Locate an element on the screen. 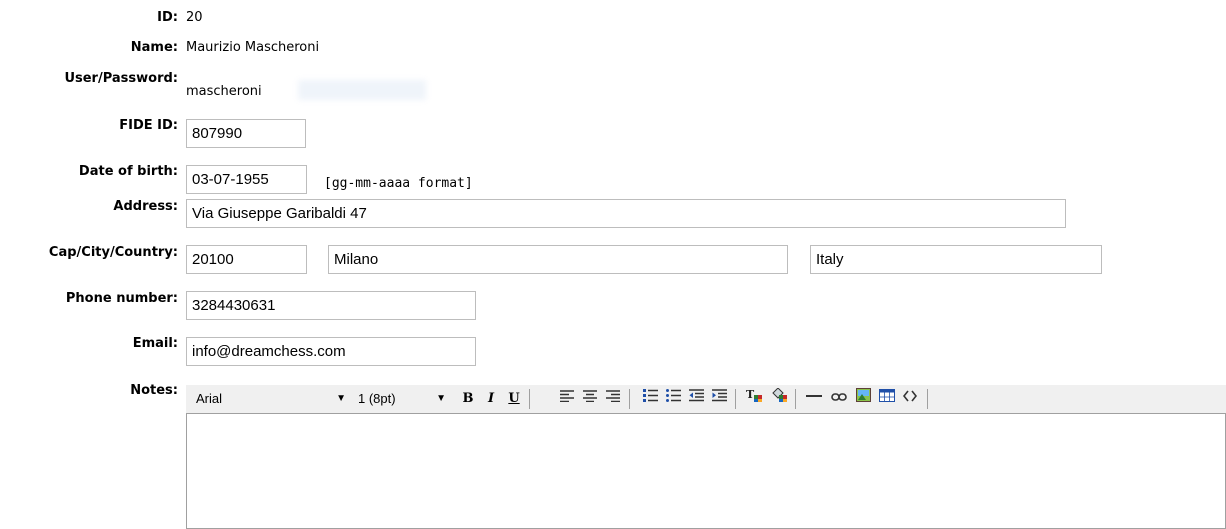  indent-icon is located at coordinates (719, 399).